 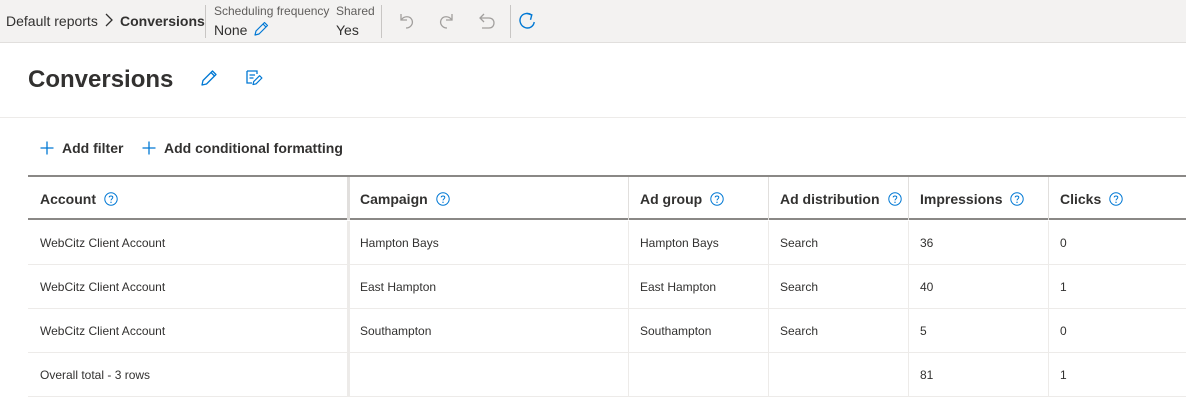 I want to click on redo-icon, so click(x=447, y=21).